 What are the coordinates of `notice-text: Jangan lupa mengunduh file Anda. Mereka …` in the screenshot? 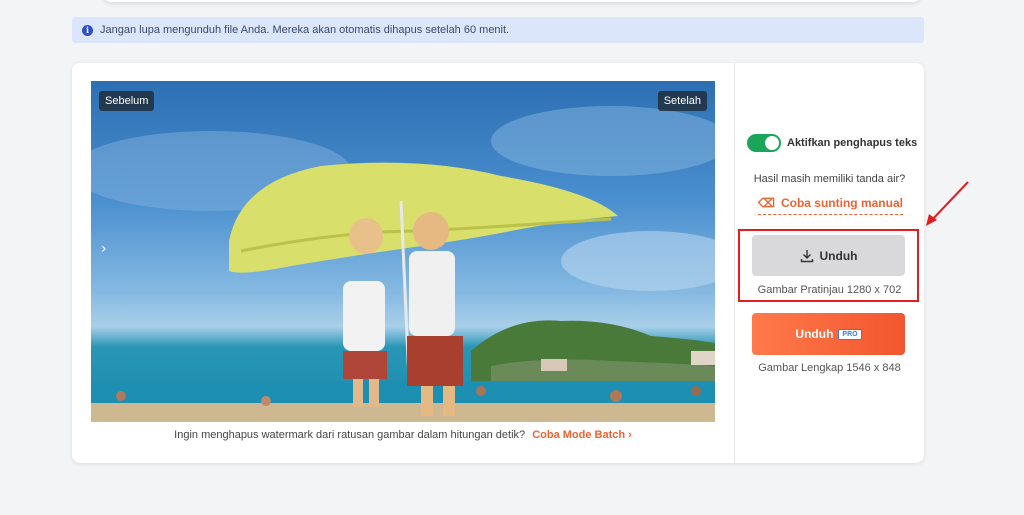 It's located at (305, 30).